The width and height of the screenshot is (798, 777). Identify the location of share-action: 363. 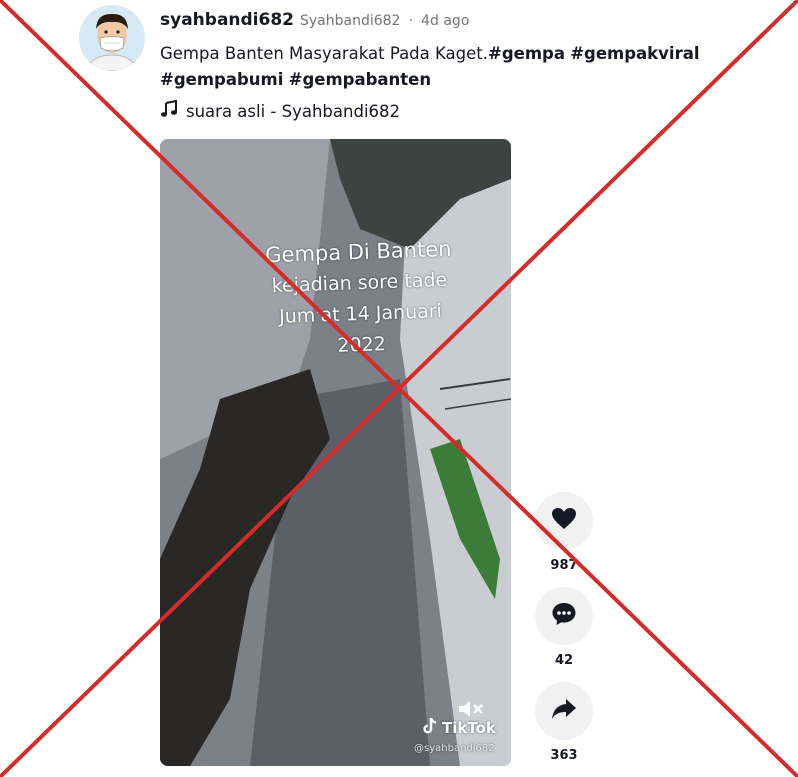
(564, 722).